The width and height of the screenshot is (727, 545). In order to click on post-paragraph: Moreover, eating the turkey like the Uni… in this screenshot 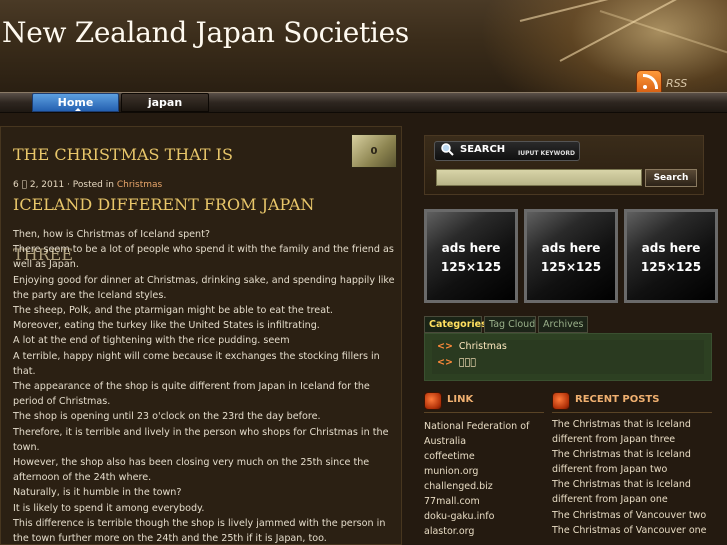, I will do `click(166, 326)`.